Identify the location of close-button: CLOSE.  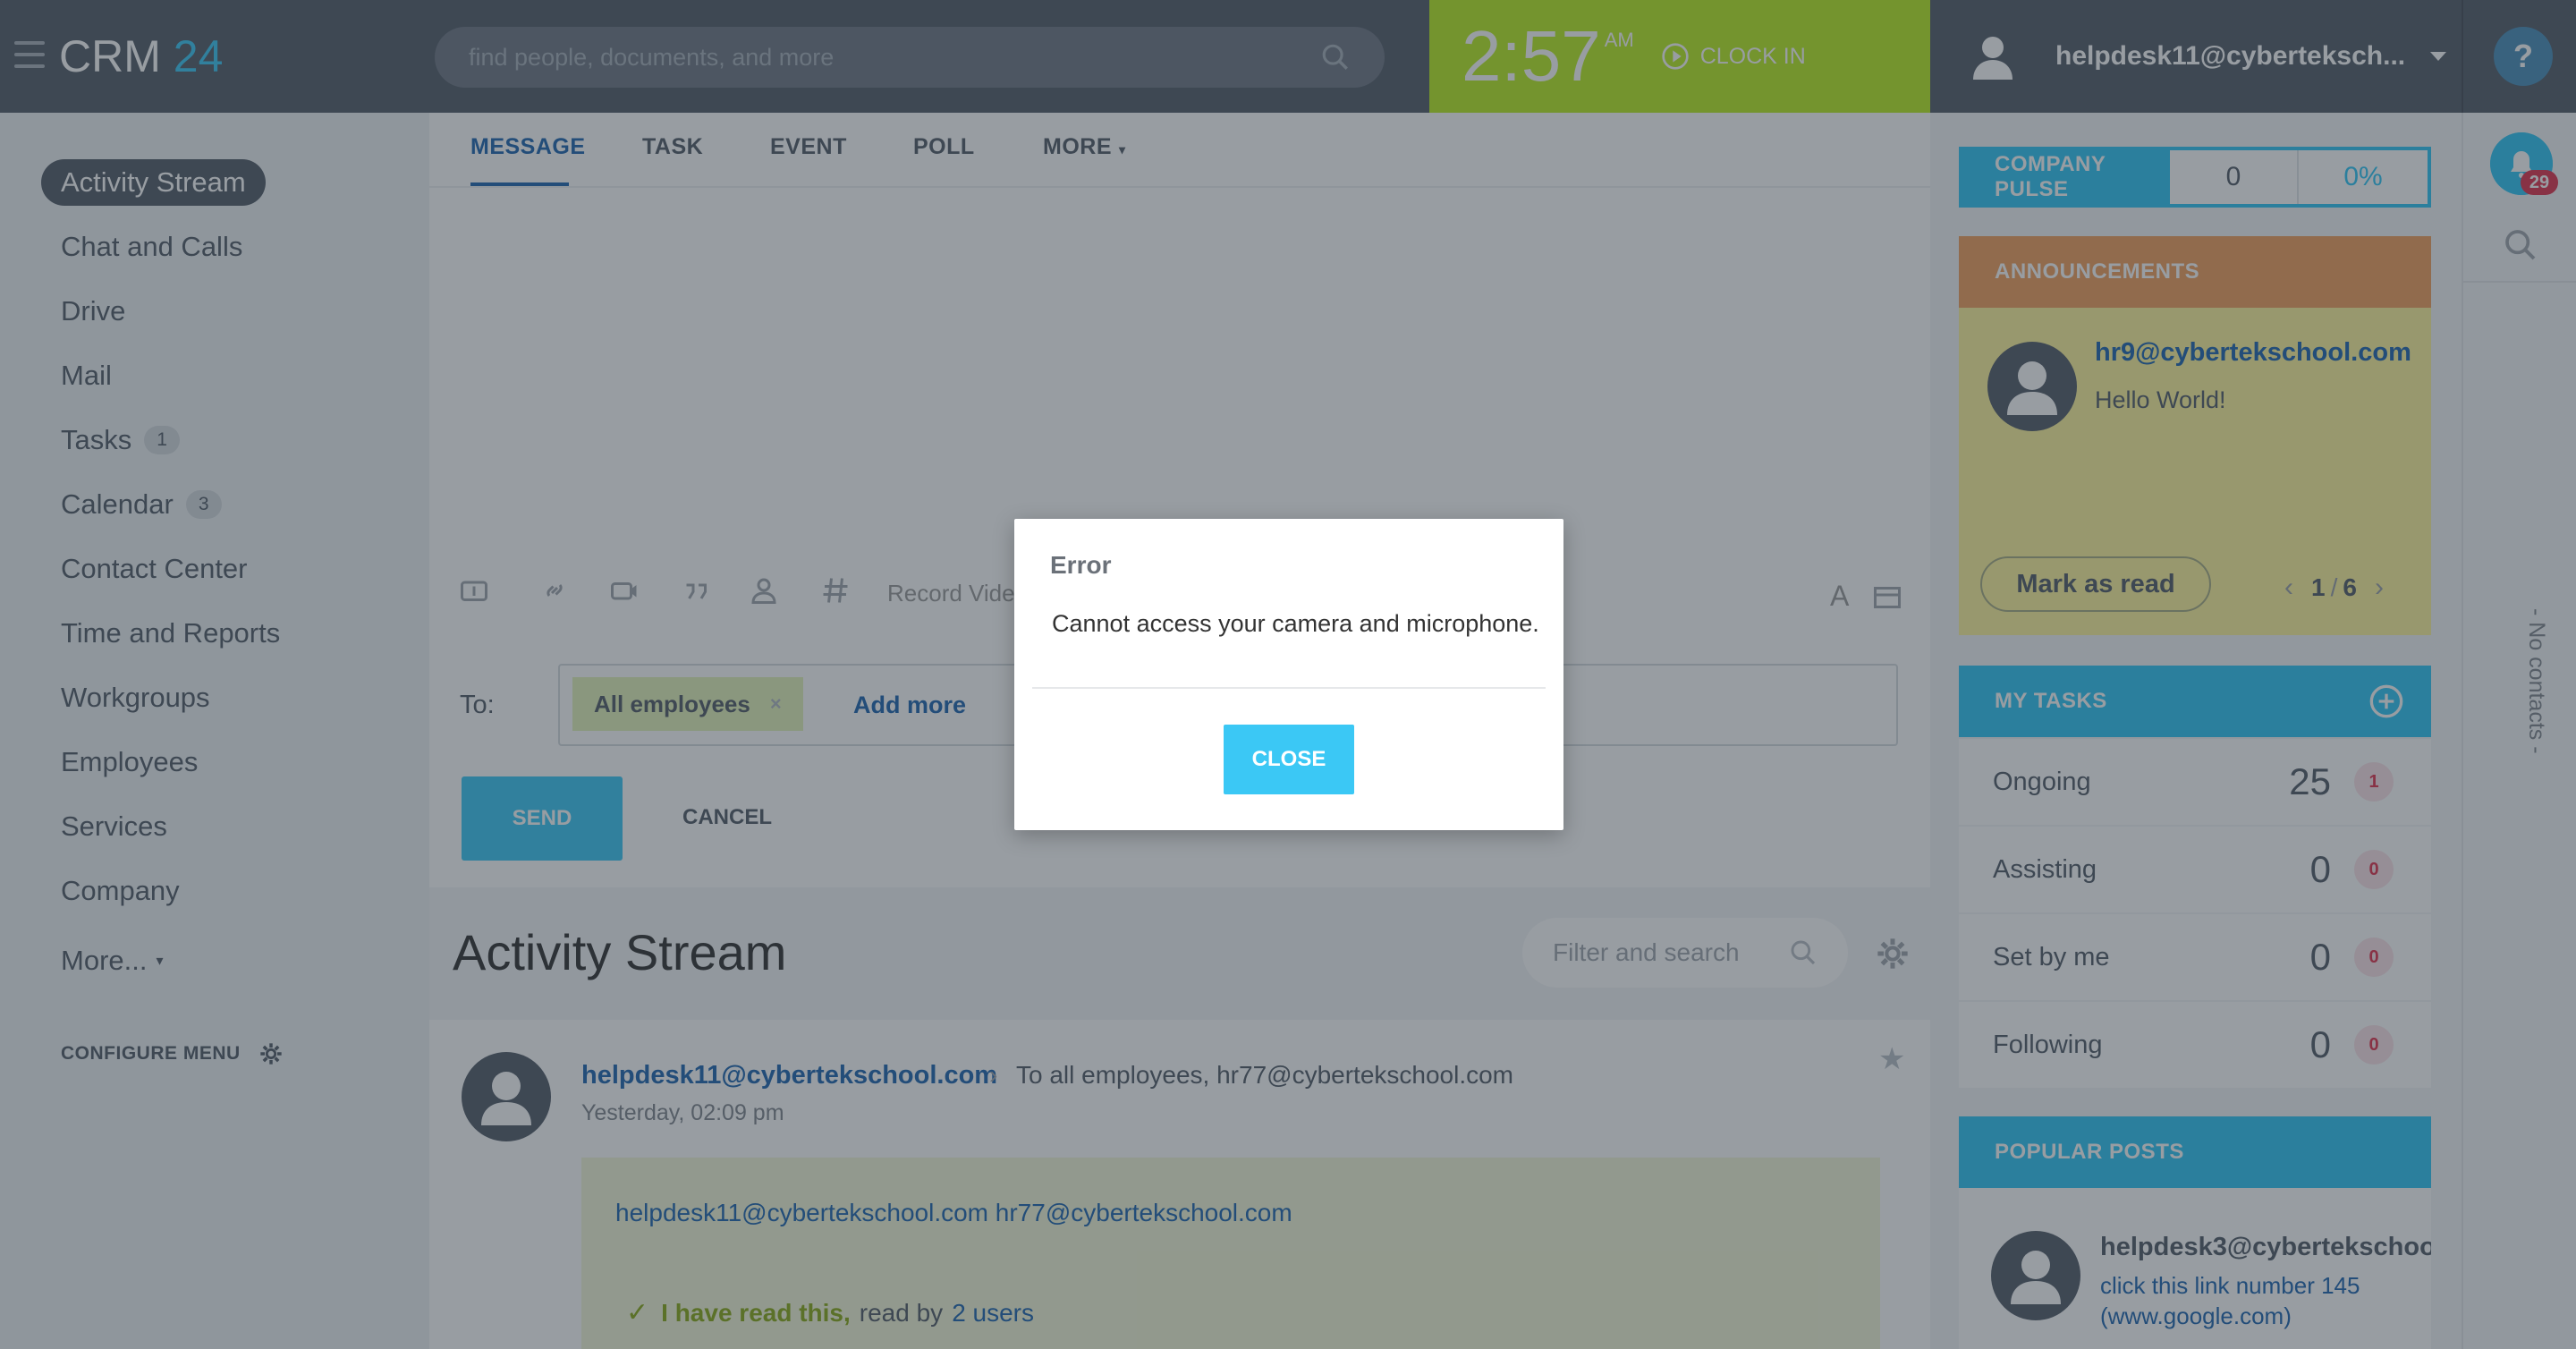
(1289, 759).